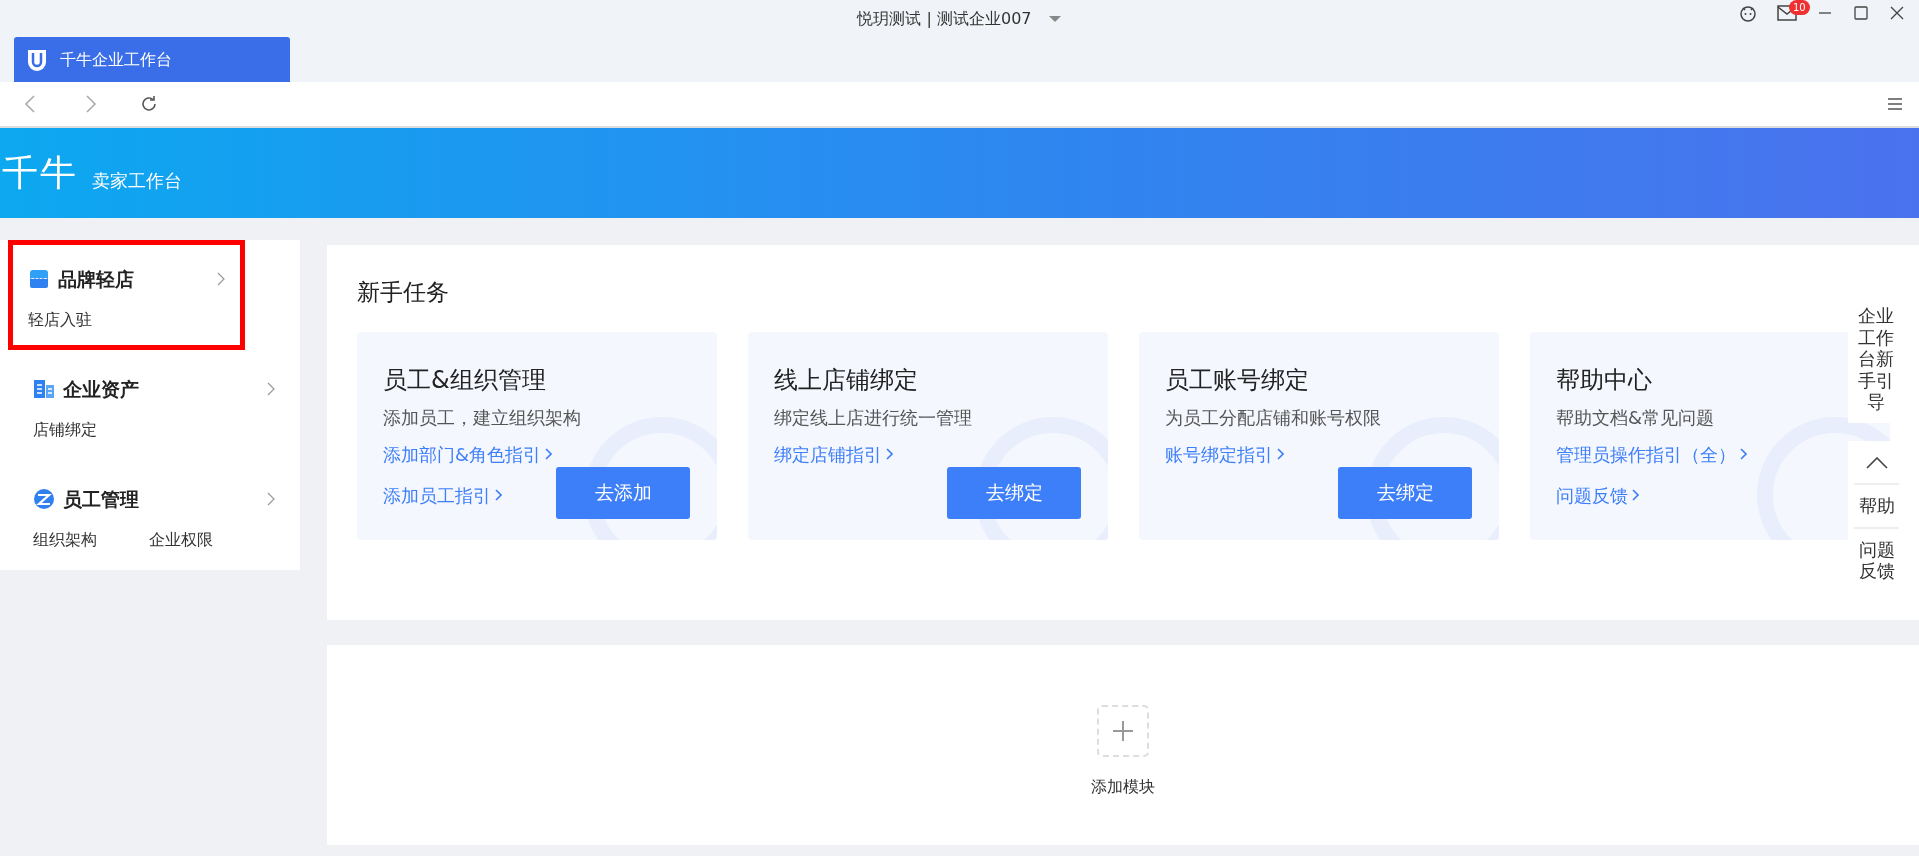 The width and height of the screenshot is (1919, 856). What do you see at coordinates (1876, 462) in the screenshot?
I see `chevron-up-icon` at bounding box center [1876, 462].